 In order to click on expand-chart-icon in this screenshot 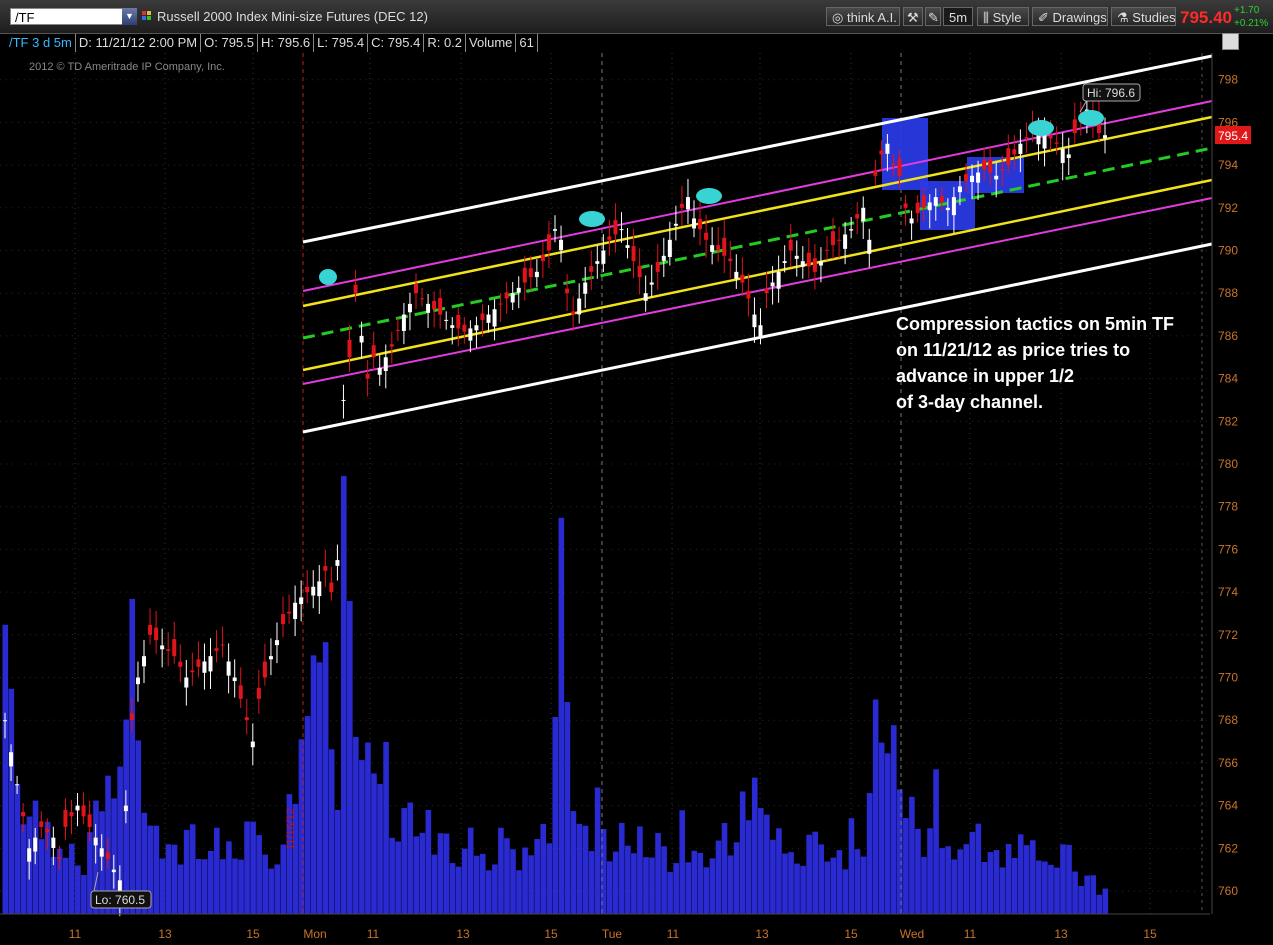, I will do `click(1230, 41)`.